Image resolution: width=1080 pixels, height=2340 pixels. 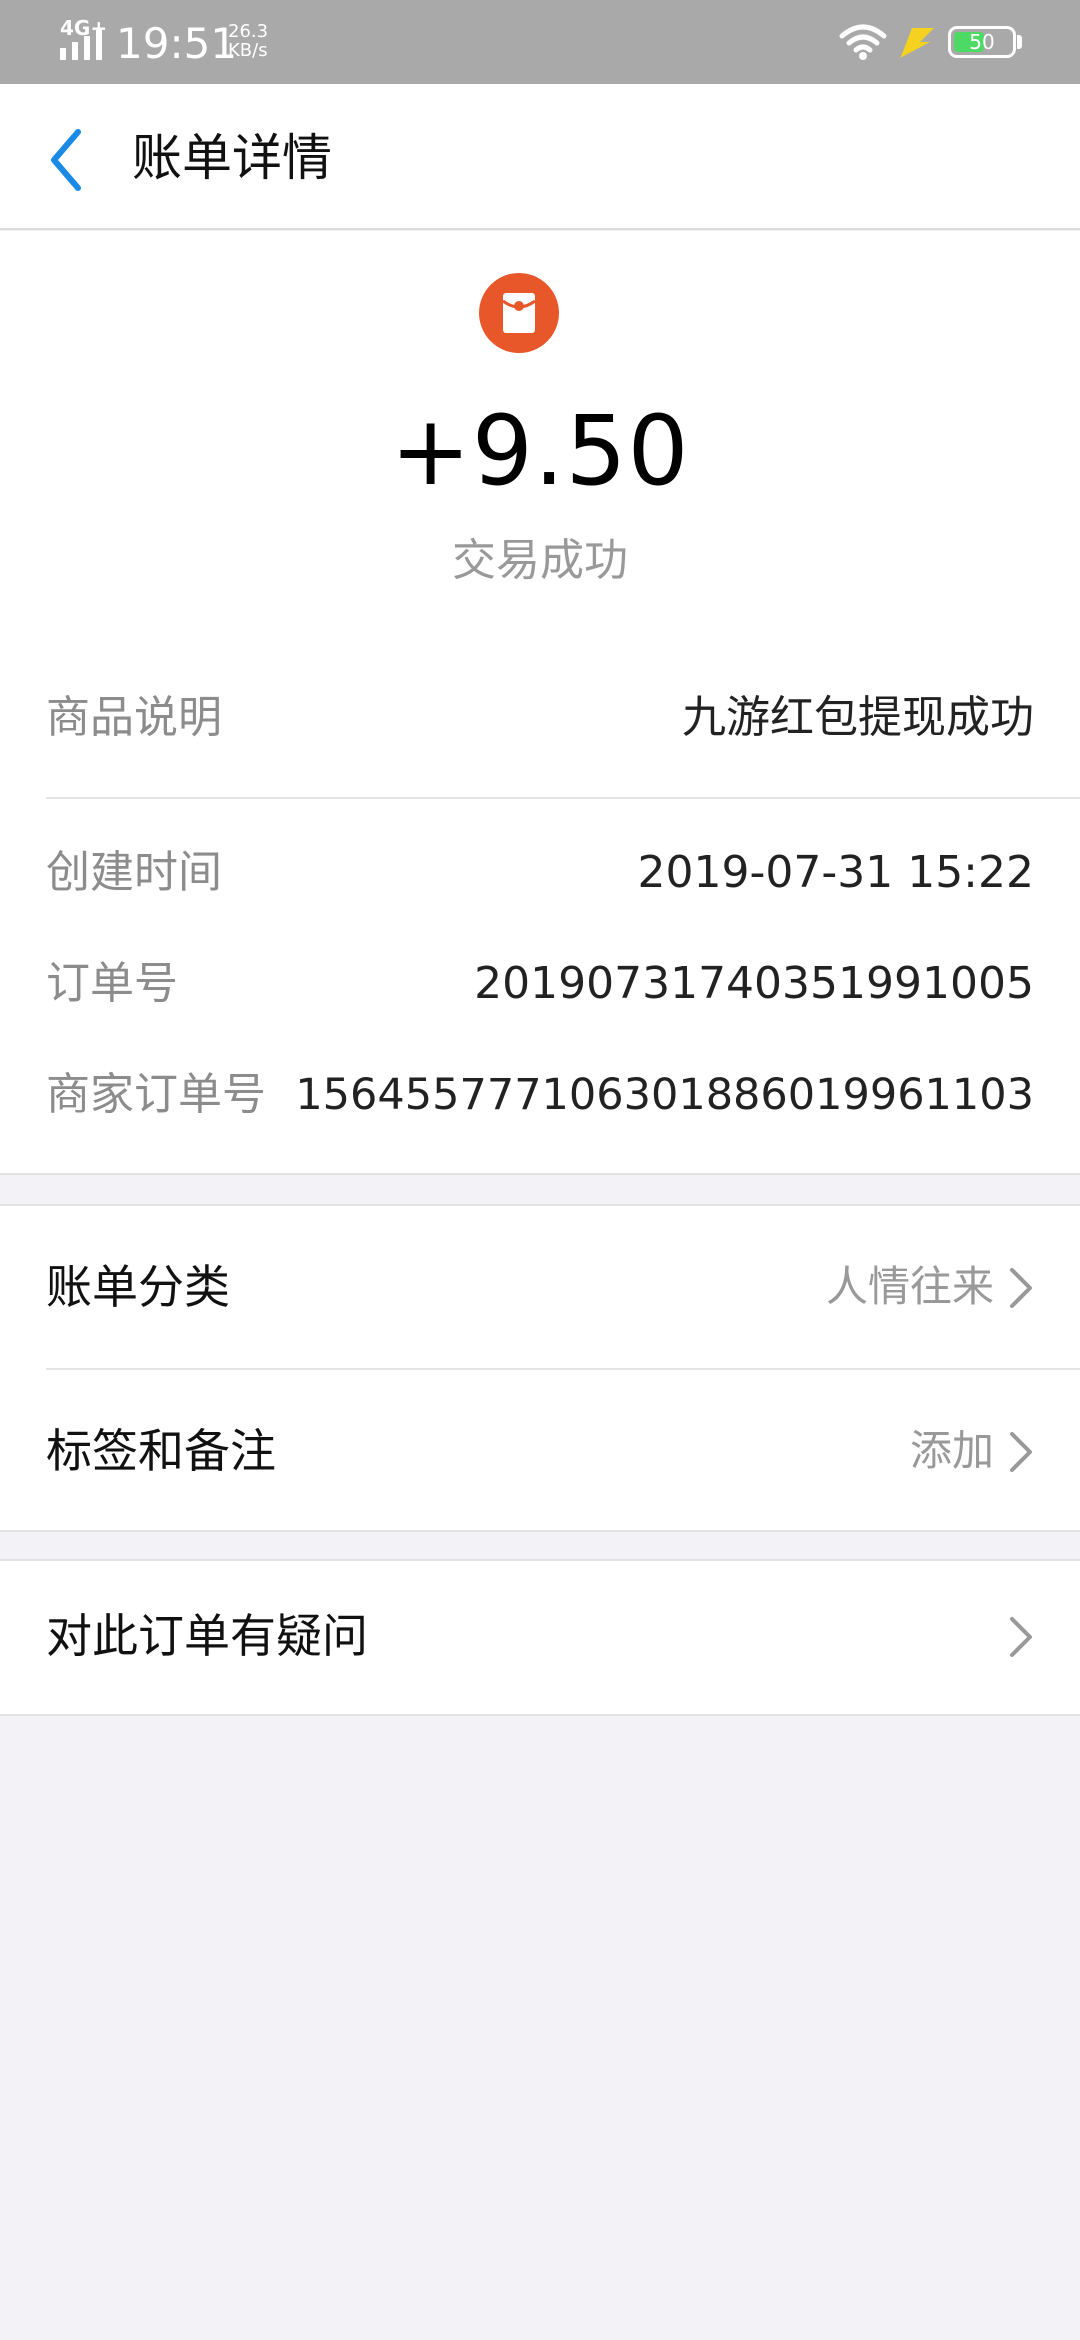 I want to click on speed-value: 26.3, so click(x=248, y=31).